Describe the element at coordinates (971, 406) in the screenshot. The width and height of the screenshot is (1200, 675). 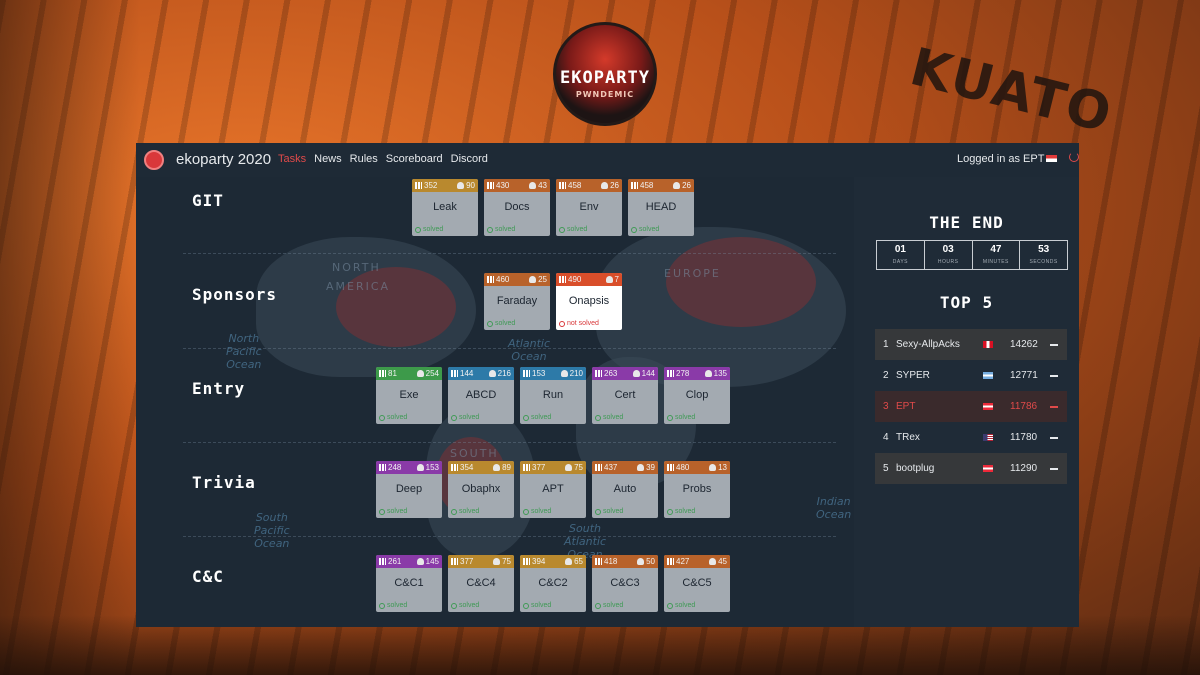
I see `ranking-row: 3 EPT 11786` at that location.